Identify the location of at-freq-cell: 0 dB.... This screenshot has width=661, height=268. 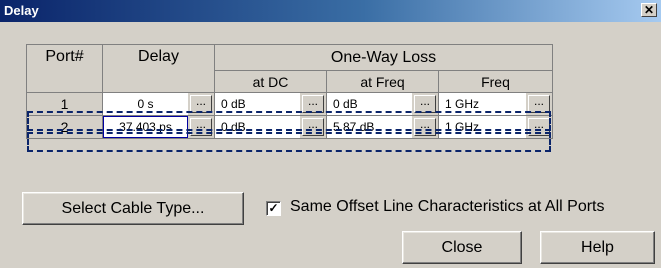
(382, 104).